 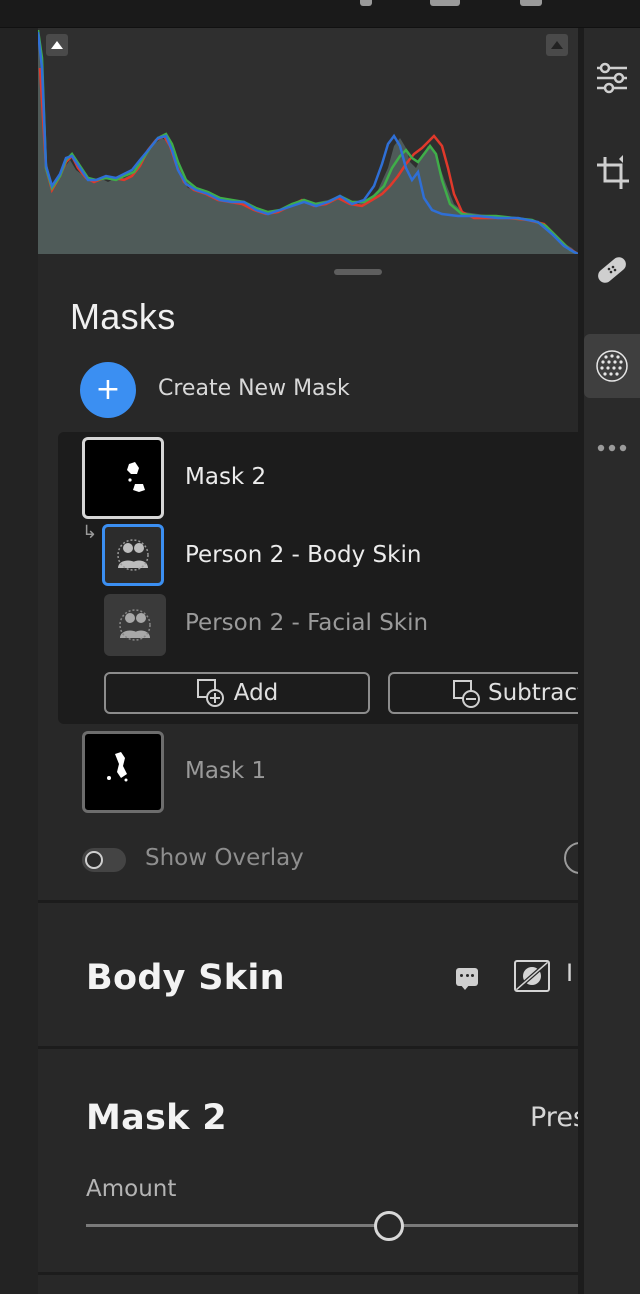 What do you see at coordinates (332, 1225) in the screenshot?
I see `amount-slider-track` at bounding box center [332, 1225].